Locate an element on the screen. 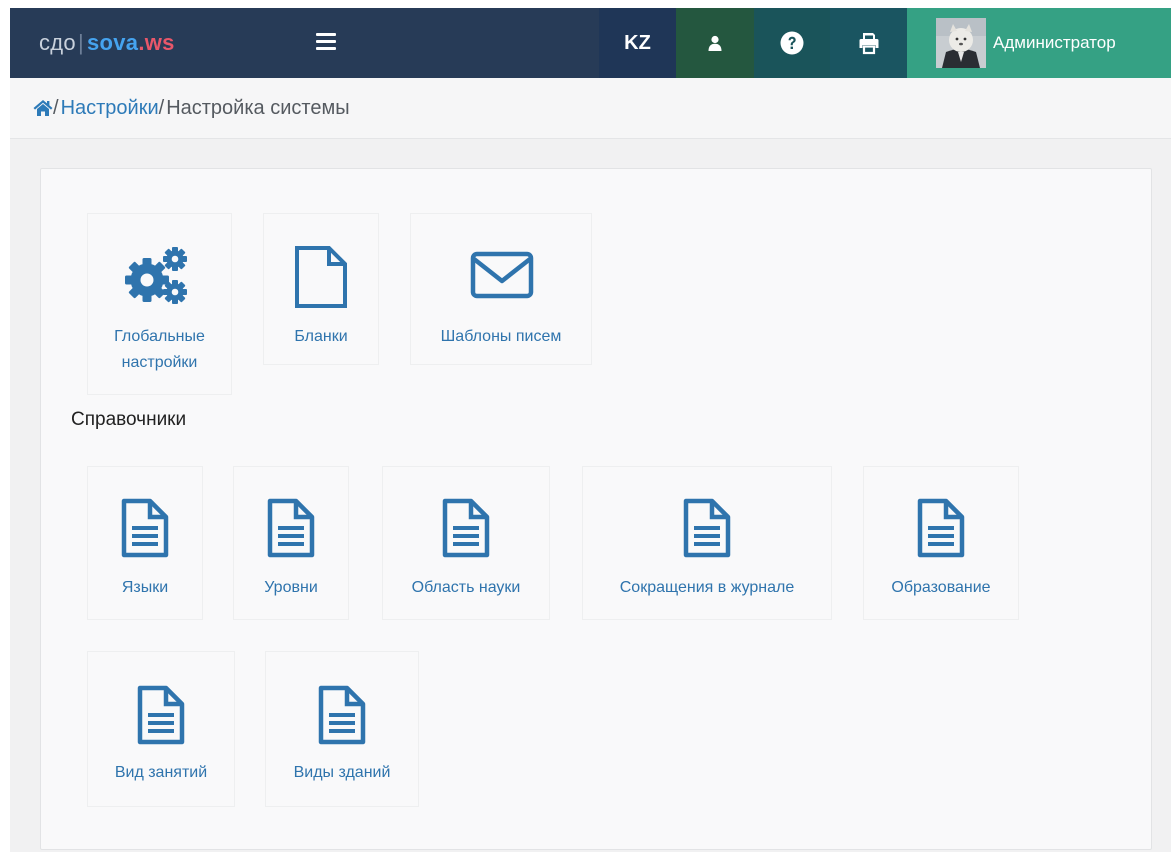 The image size is (1171, 852). tile-global-settings: Глобальные настройки is located at coordinates (159, 304).